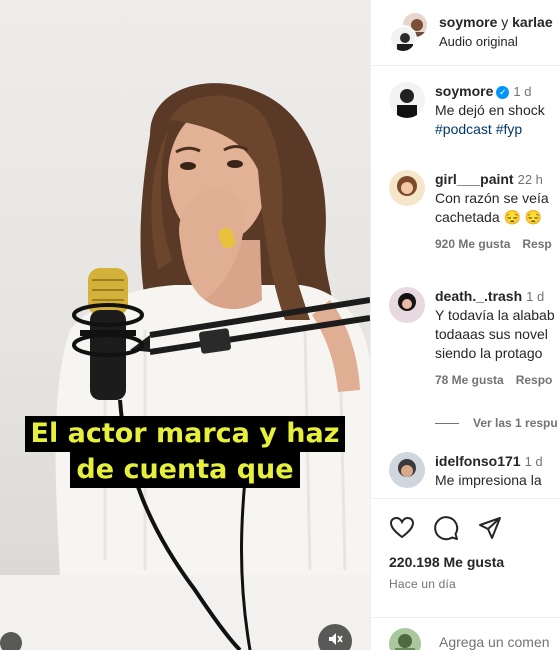  I want to click on comment-text: siendo la protago, so click(489, 353).